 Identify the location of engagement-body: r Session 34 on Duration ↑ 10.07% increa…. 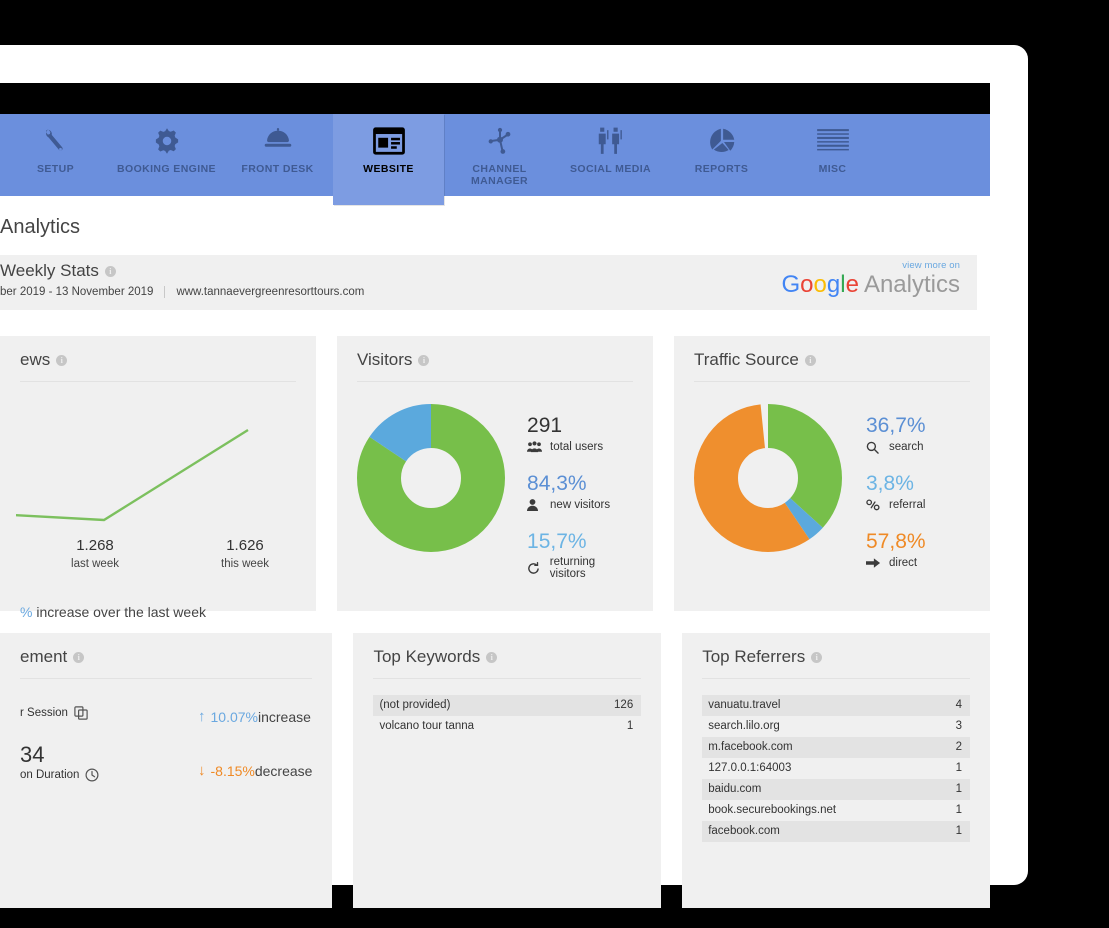
(166, 748).